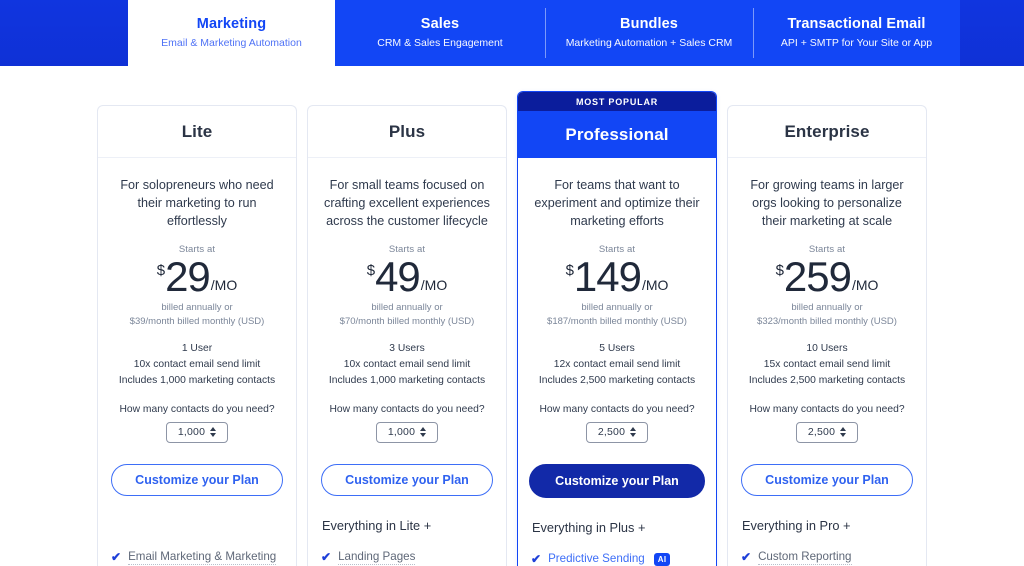  Describe the element at coordinates (161, 270) in the screenshot. I see `currency-symbol-lite: $` at that location.